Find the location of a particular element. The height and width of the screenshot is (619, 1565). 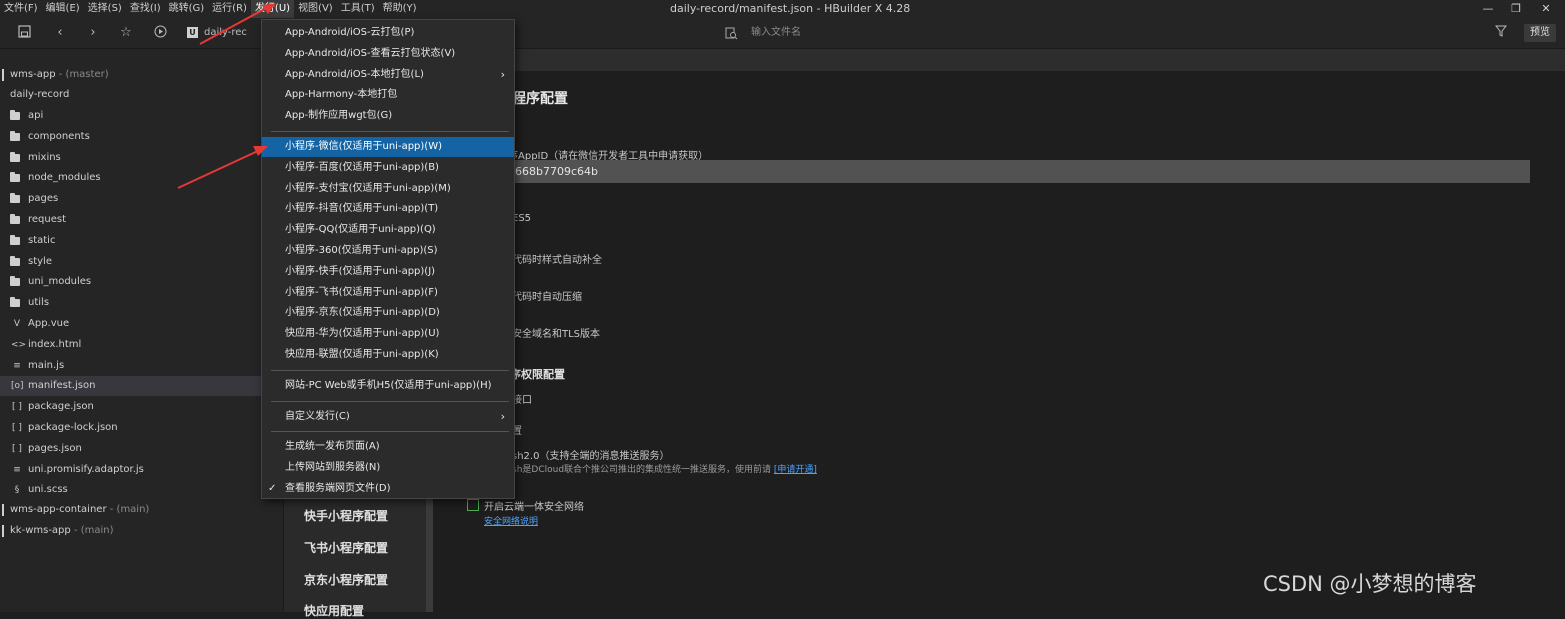

annotation-arrows is located at coordinates (226, 96).